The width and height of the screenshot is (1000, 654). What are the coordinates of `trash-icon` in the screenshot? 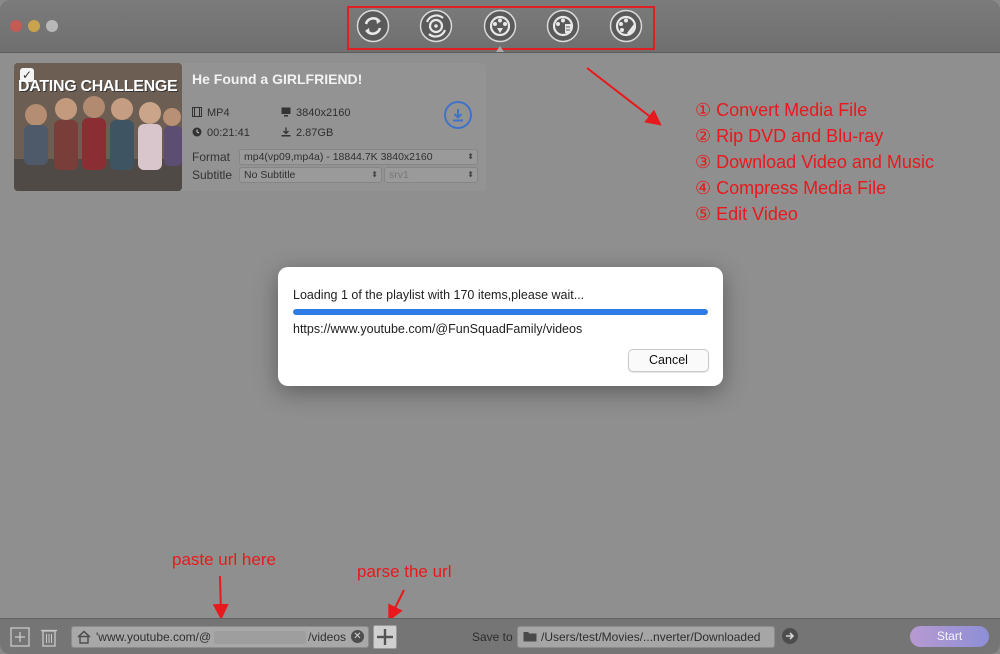 It's located at (49, 637).